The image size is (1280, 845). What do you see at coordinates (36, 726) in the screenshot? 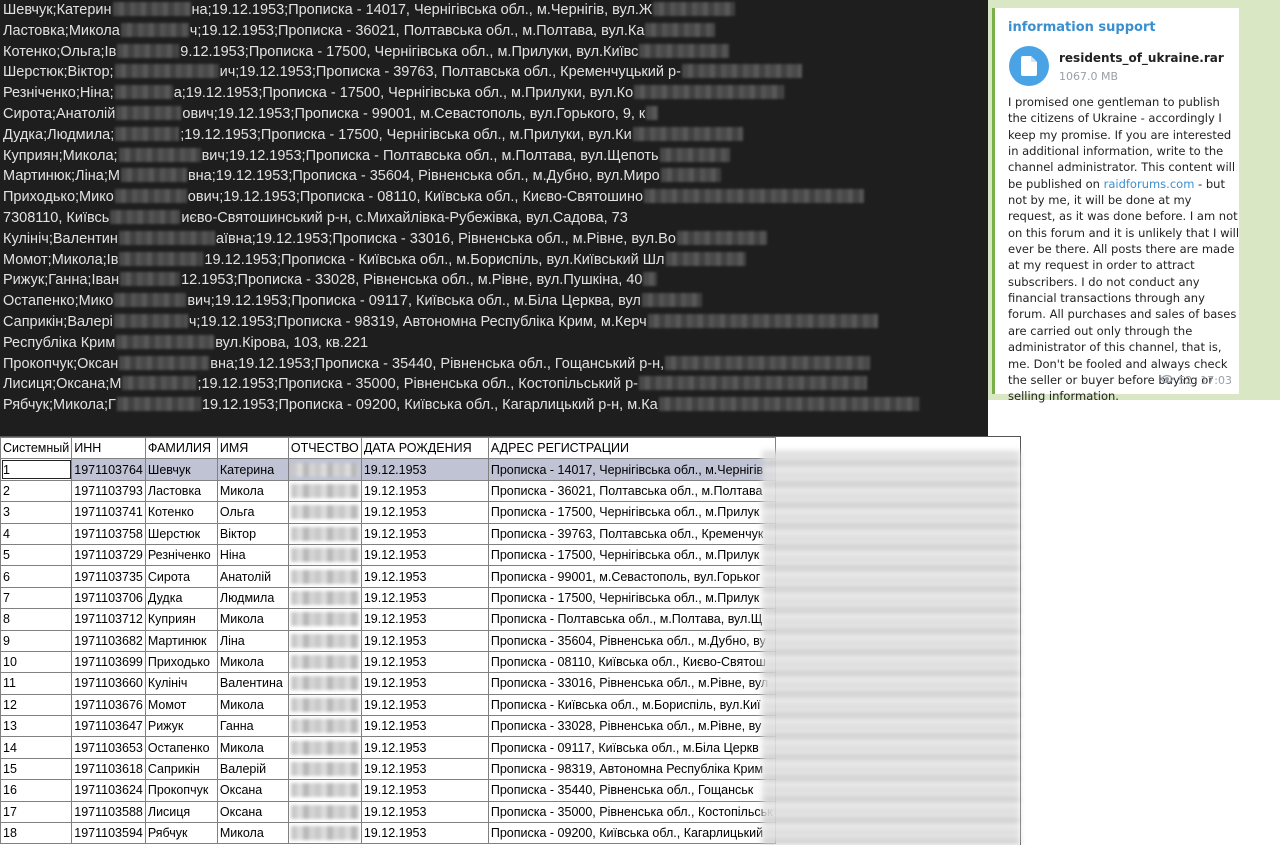
I see `table-cell: 13` at bounding box center [36, 726].